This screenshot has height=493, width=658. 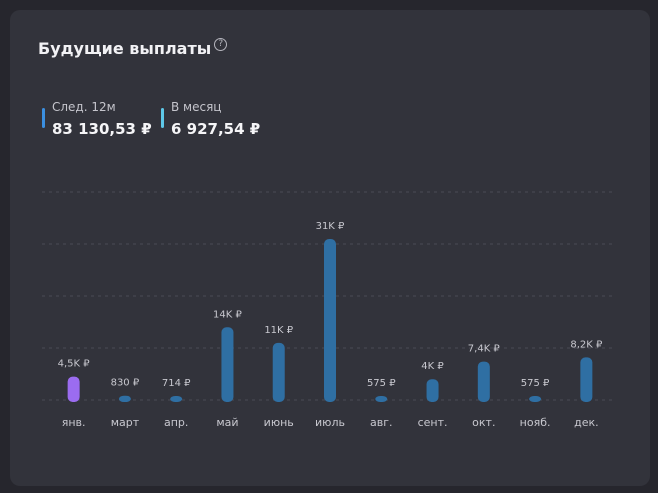 What do you see at coordinates (176, 422) in the screenshot?
I see `x-tick-label: апр.` at bounding box center [176, 422].